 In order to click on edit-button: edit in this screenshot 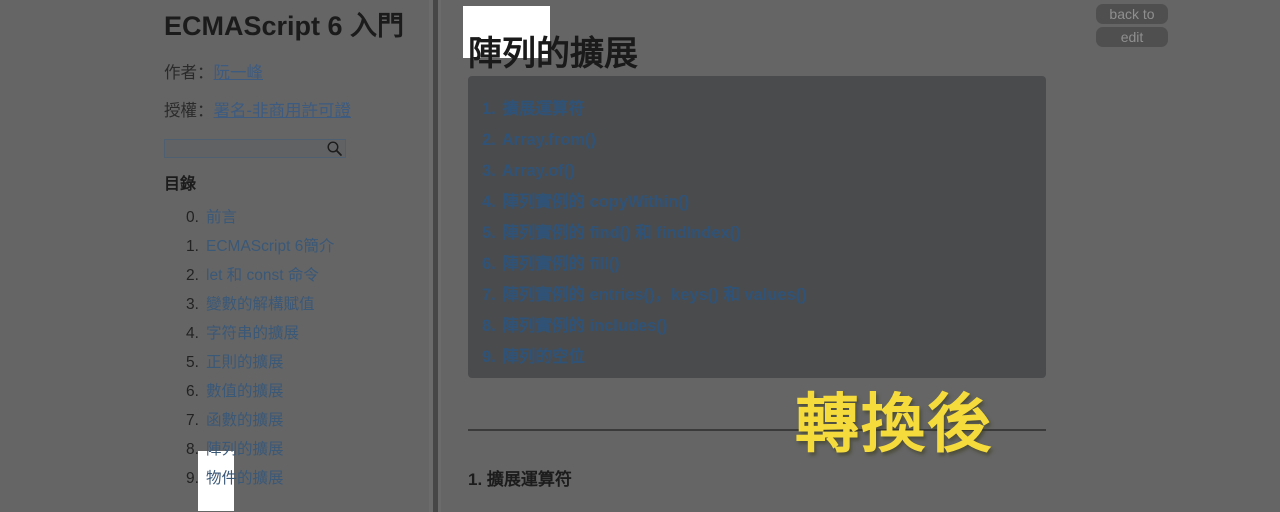, I will do `click(1132, 37)`.